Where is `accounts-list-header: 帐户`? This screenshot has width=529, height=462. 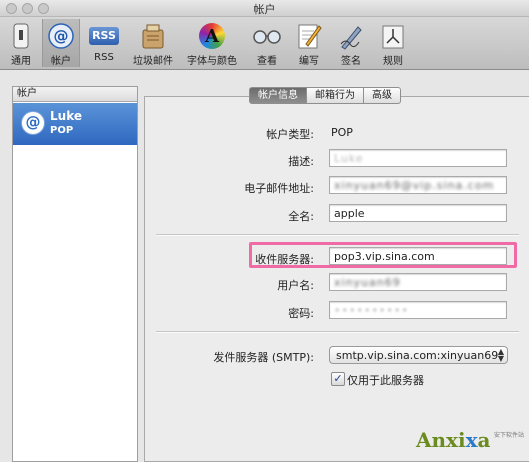
accounts-list-header: 帐户 is located at coordinates (75, 94).